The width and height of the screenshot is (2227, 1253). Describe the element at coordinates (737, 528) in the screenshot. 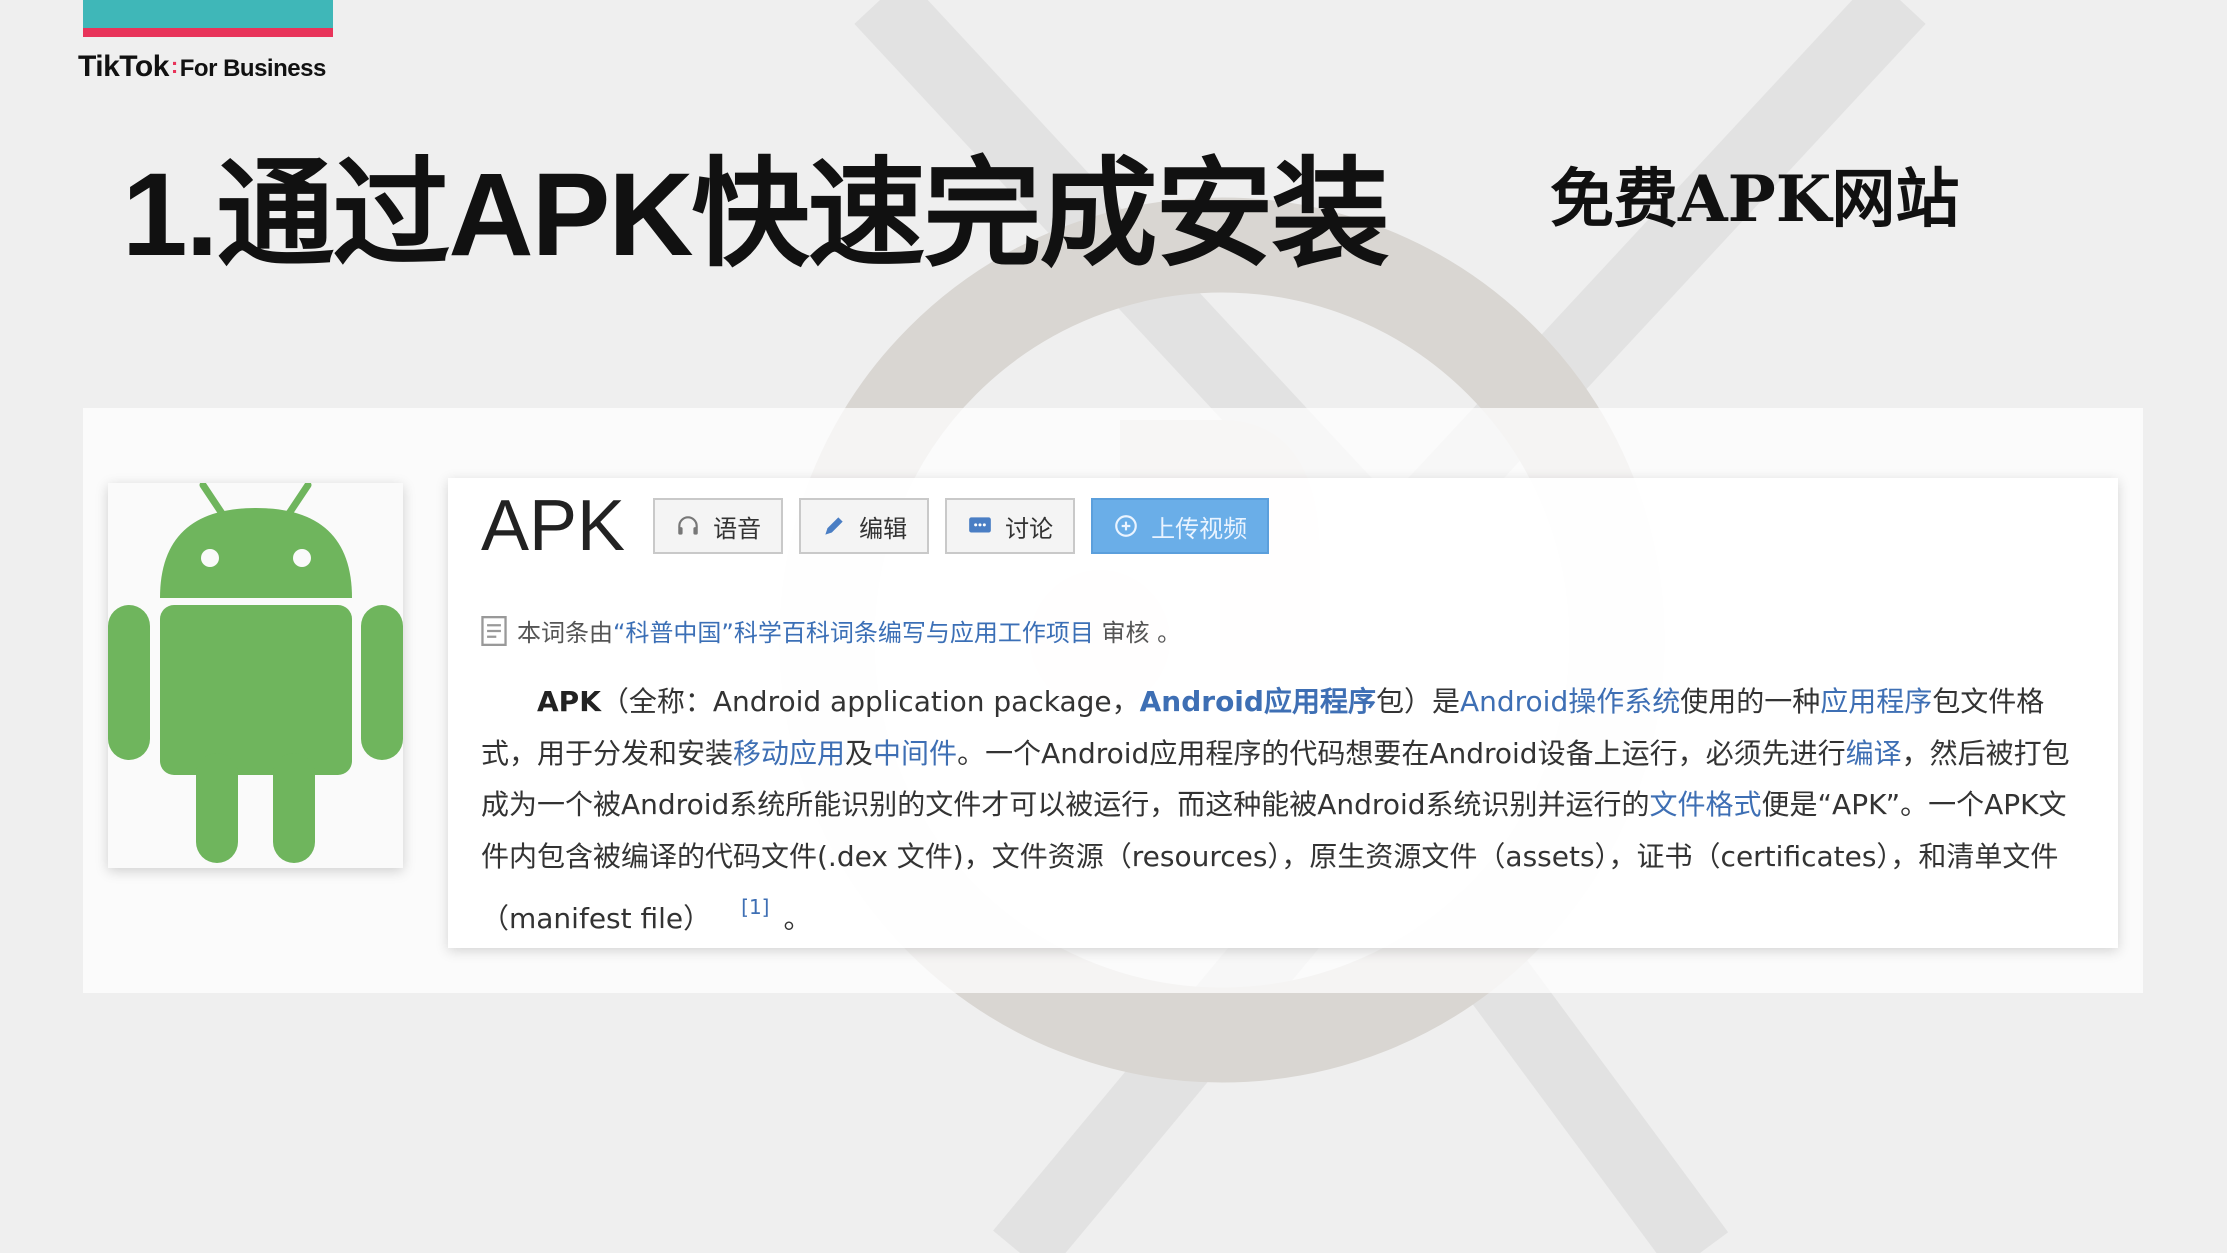

I see `voice-button-label: 语音` at that location.